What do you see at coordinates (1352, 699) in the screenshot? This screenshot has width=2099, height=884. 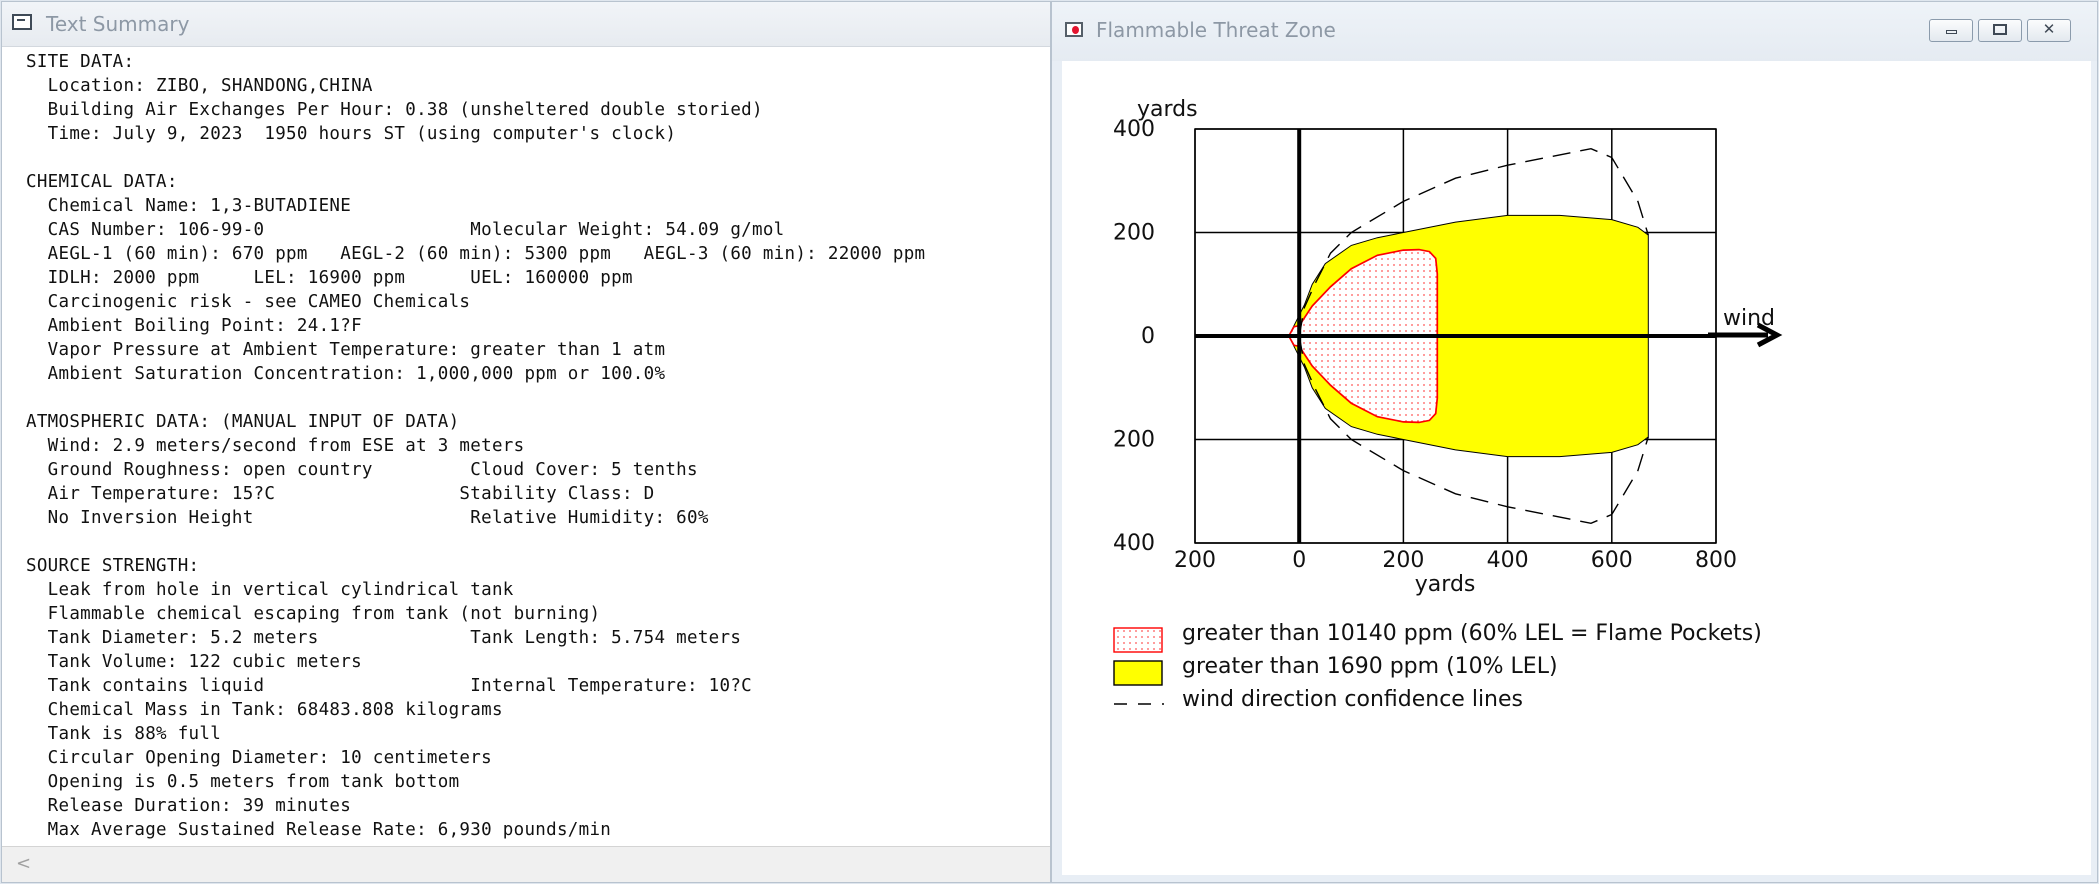 I see `confidence-lines-legend-label: wind direction confidence lines` at bounding box center [1352, 699].